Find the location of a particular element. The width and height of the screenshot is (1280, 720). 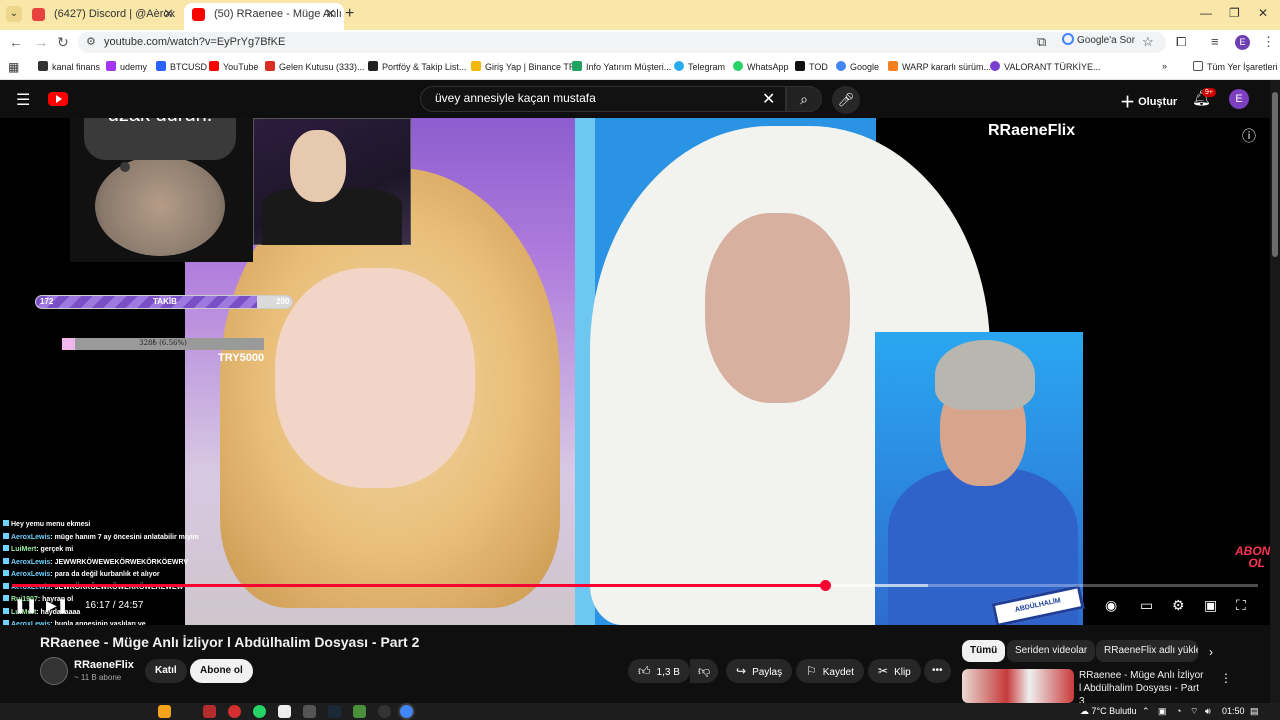

chip-channel-uploads: RRaeneFlix adlı yükle is located at coordinates (1147, 651).